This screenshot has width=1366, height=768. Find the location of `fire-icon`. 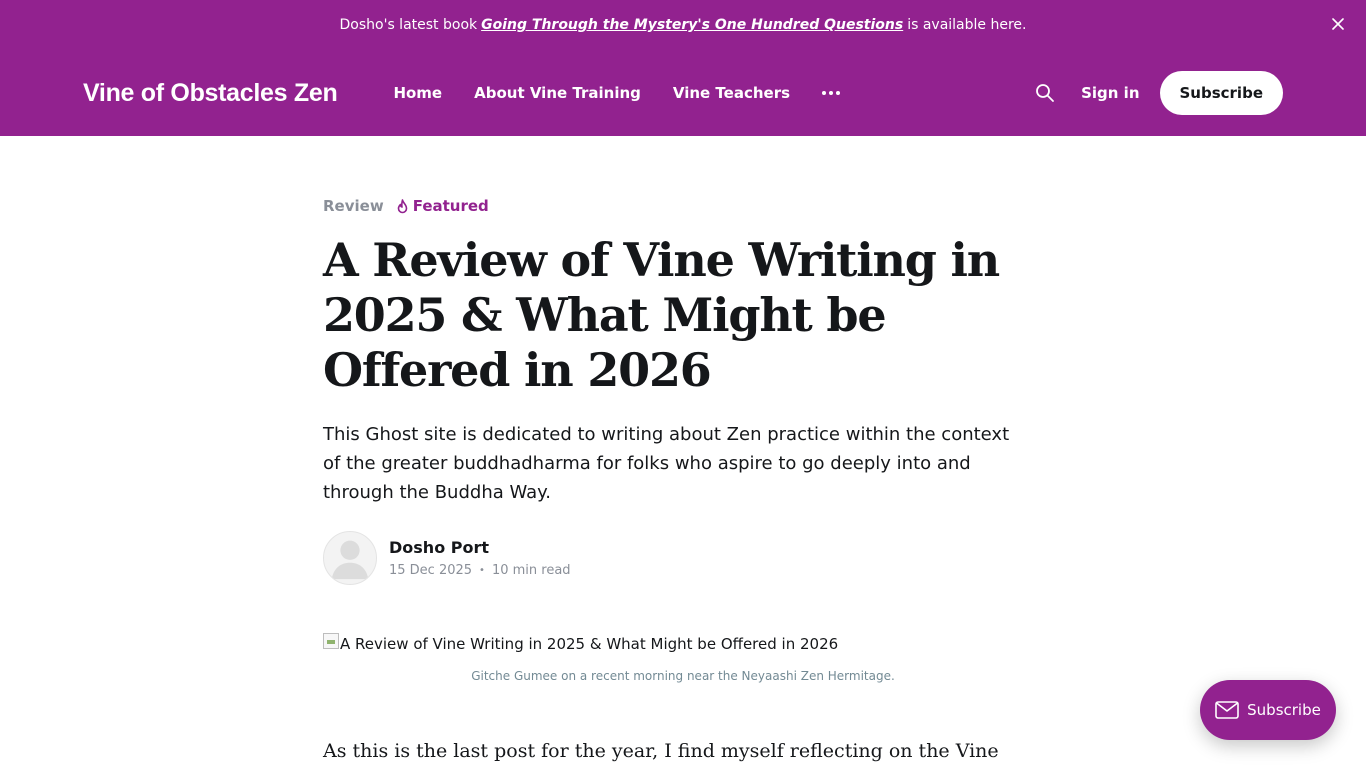

fire-icon is located at coordinates (402, 205).